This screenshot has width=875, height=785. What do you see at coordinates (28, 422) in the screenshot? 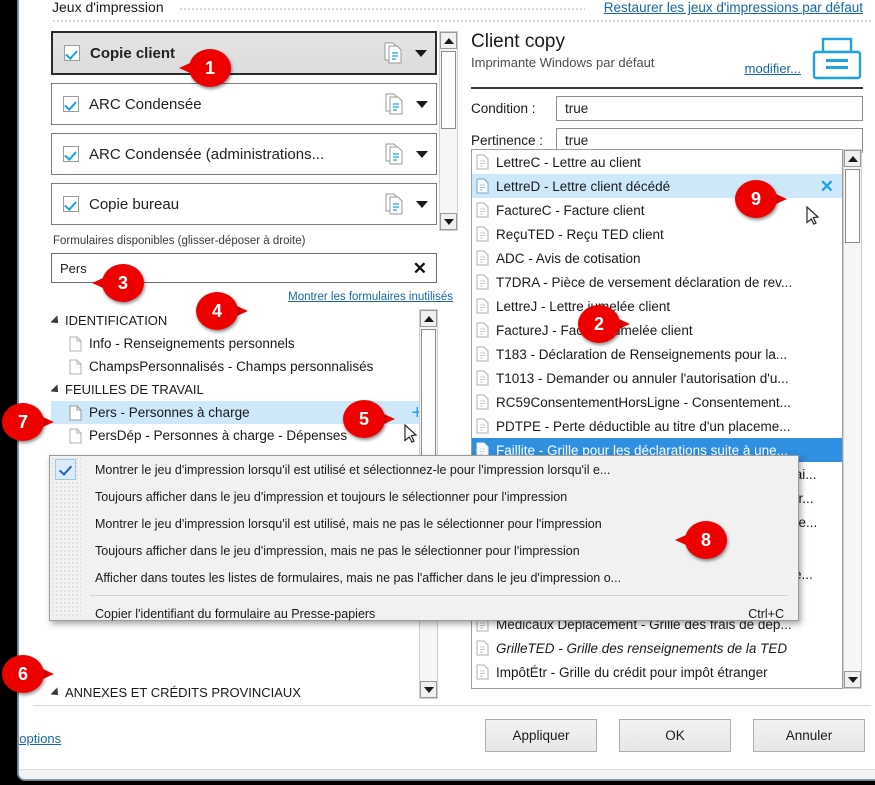
I see `callout-marker: 7` at bounding box center [28, 422].